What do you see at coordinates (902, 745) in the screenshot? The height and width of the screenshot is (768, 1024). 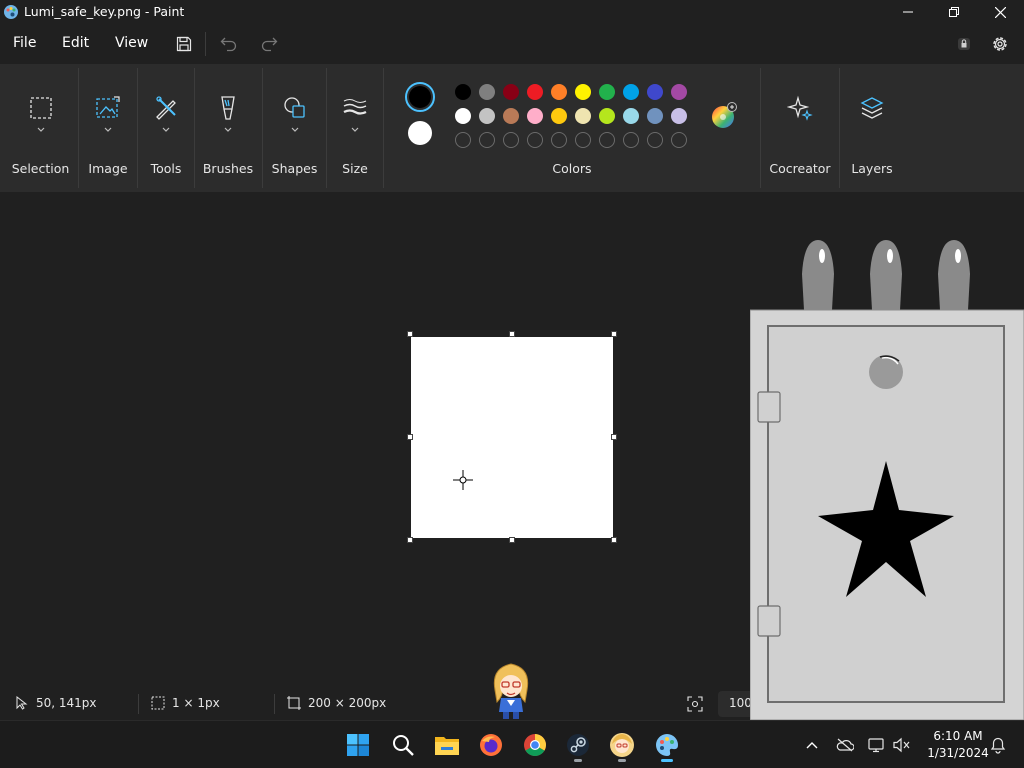 I see `volume-button` at bounding box center [902, 745].